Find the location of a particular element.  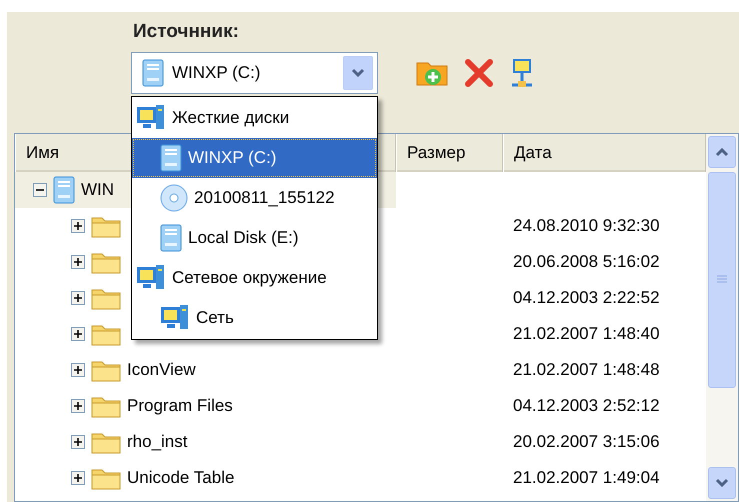

source-dropdown: WINXP (C:) is located at coordinates (254, 73).